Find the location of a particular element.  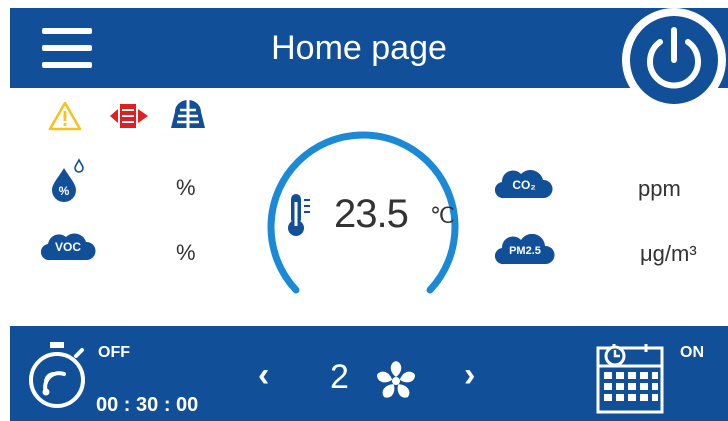

power-icon is located at coordinates (674, 58).